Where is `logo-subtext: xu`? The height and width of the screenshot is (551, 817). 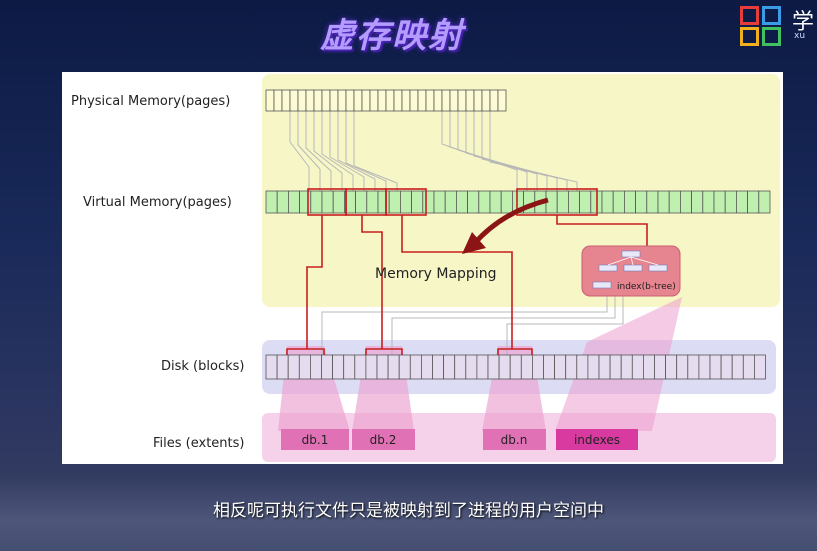 logo-subtext: xu is located at coordinates (800, 36).